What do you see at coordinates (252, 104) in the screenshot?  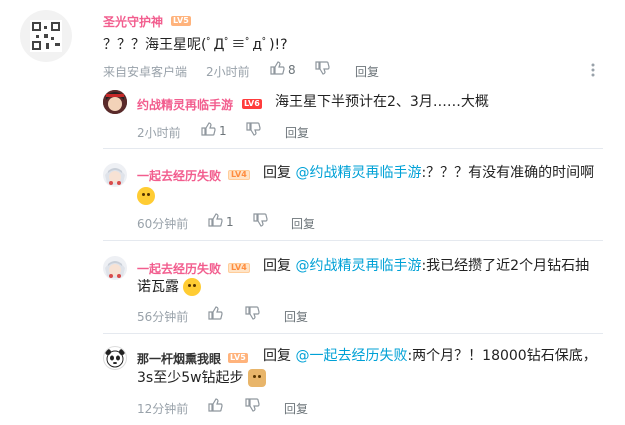 I see `level-badge: LV6` at bounding box center [252, 104].